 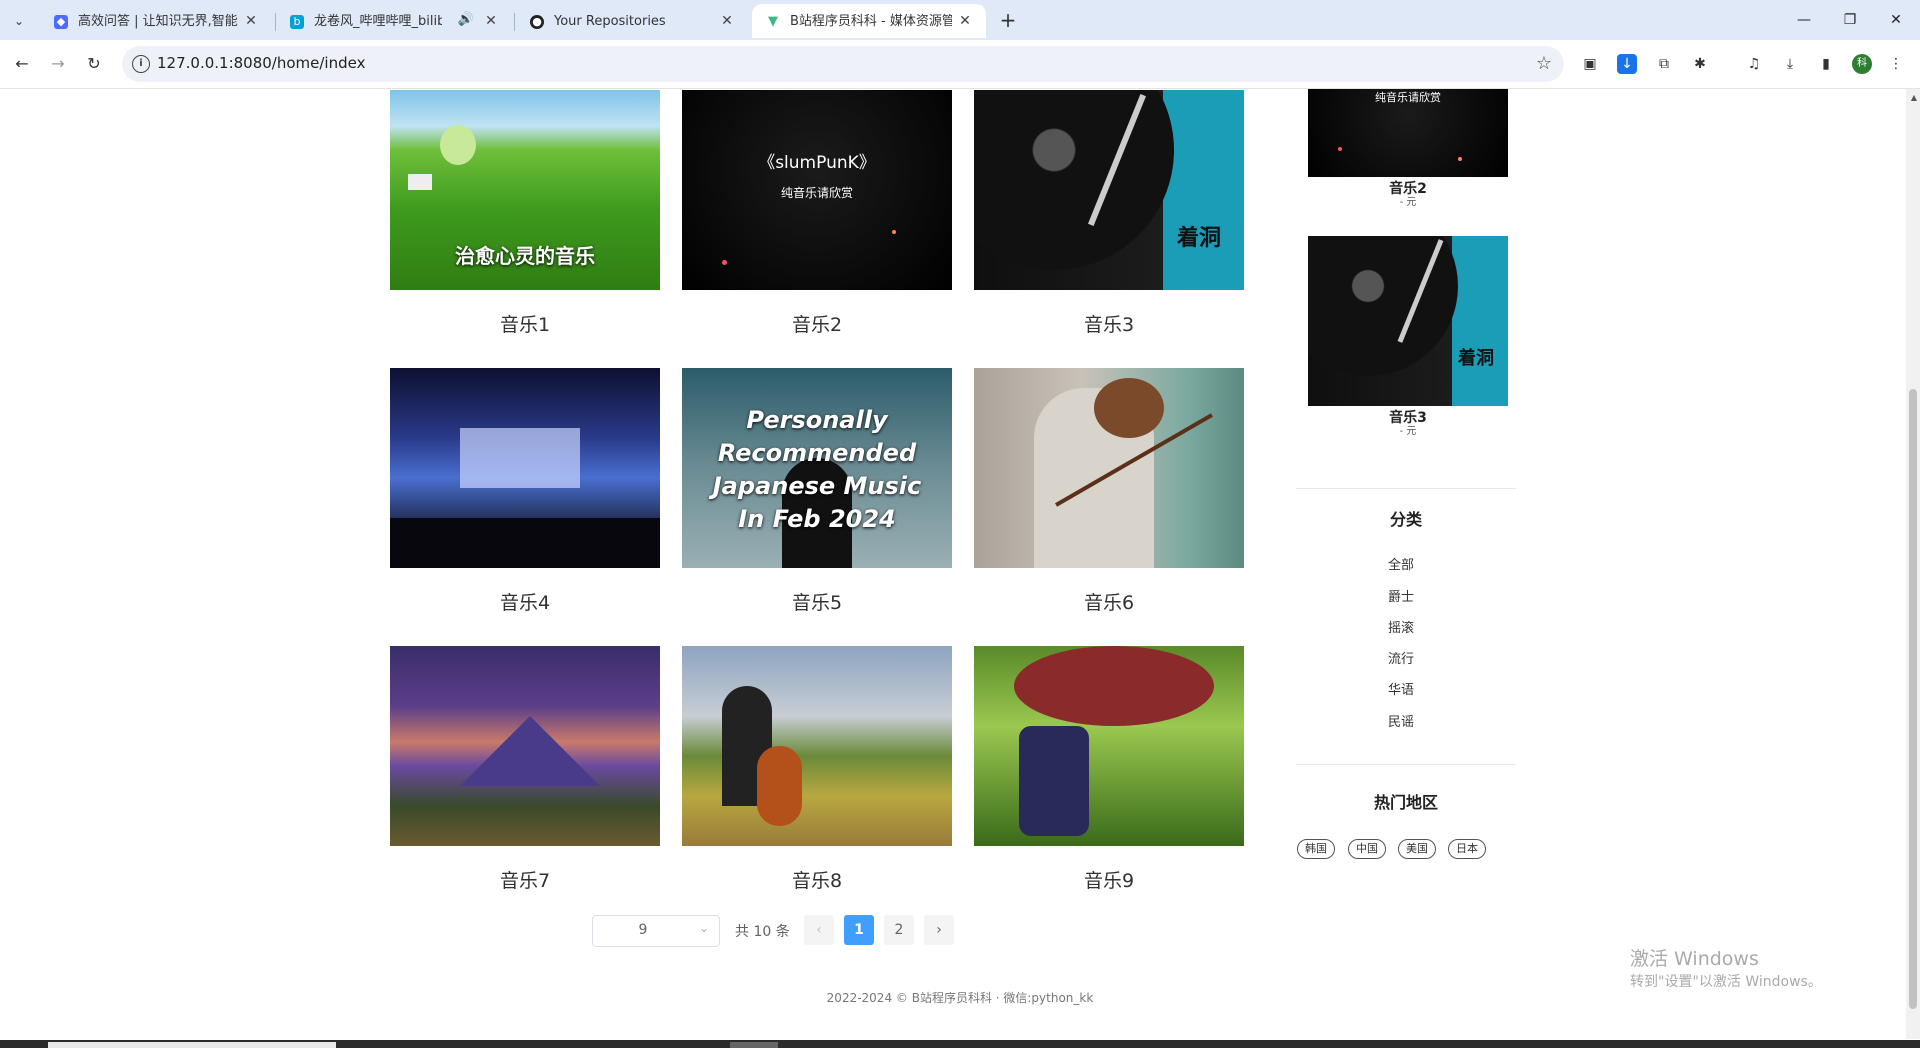 I want to click on category-item: 华语, so click(x=1401, y=688).